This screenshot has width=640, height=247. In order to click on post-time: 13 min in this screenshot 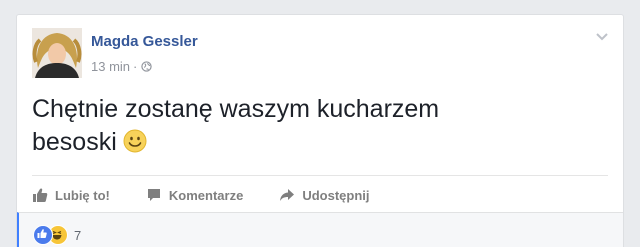, I will do `click(110, 66)`.